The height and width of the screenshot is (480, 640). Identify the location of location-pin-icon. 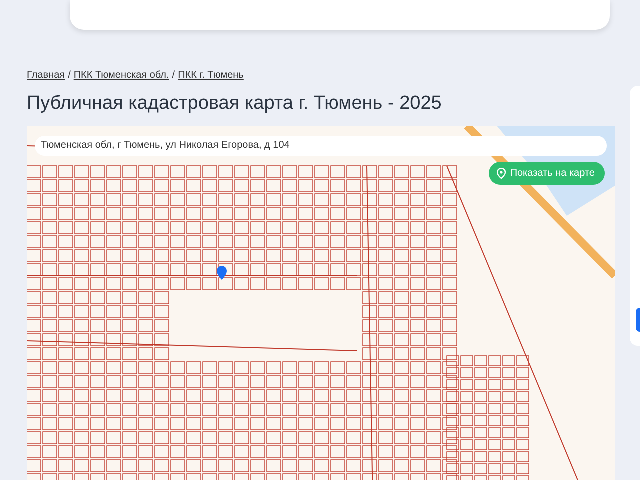
(501, 173).